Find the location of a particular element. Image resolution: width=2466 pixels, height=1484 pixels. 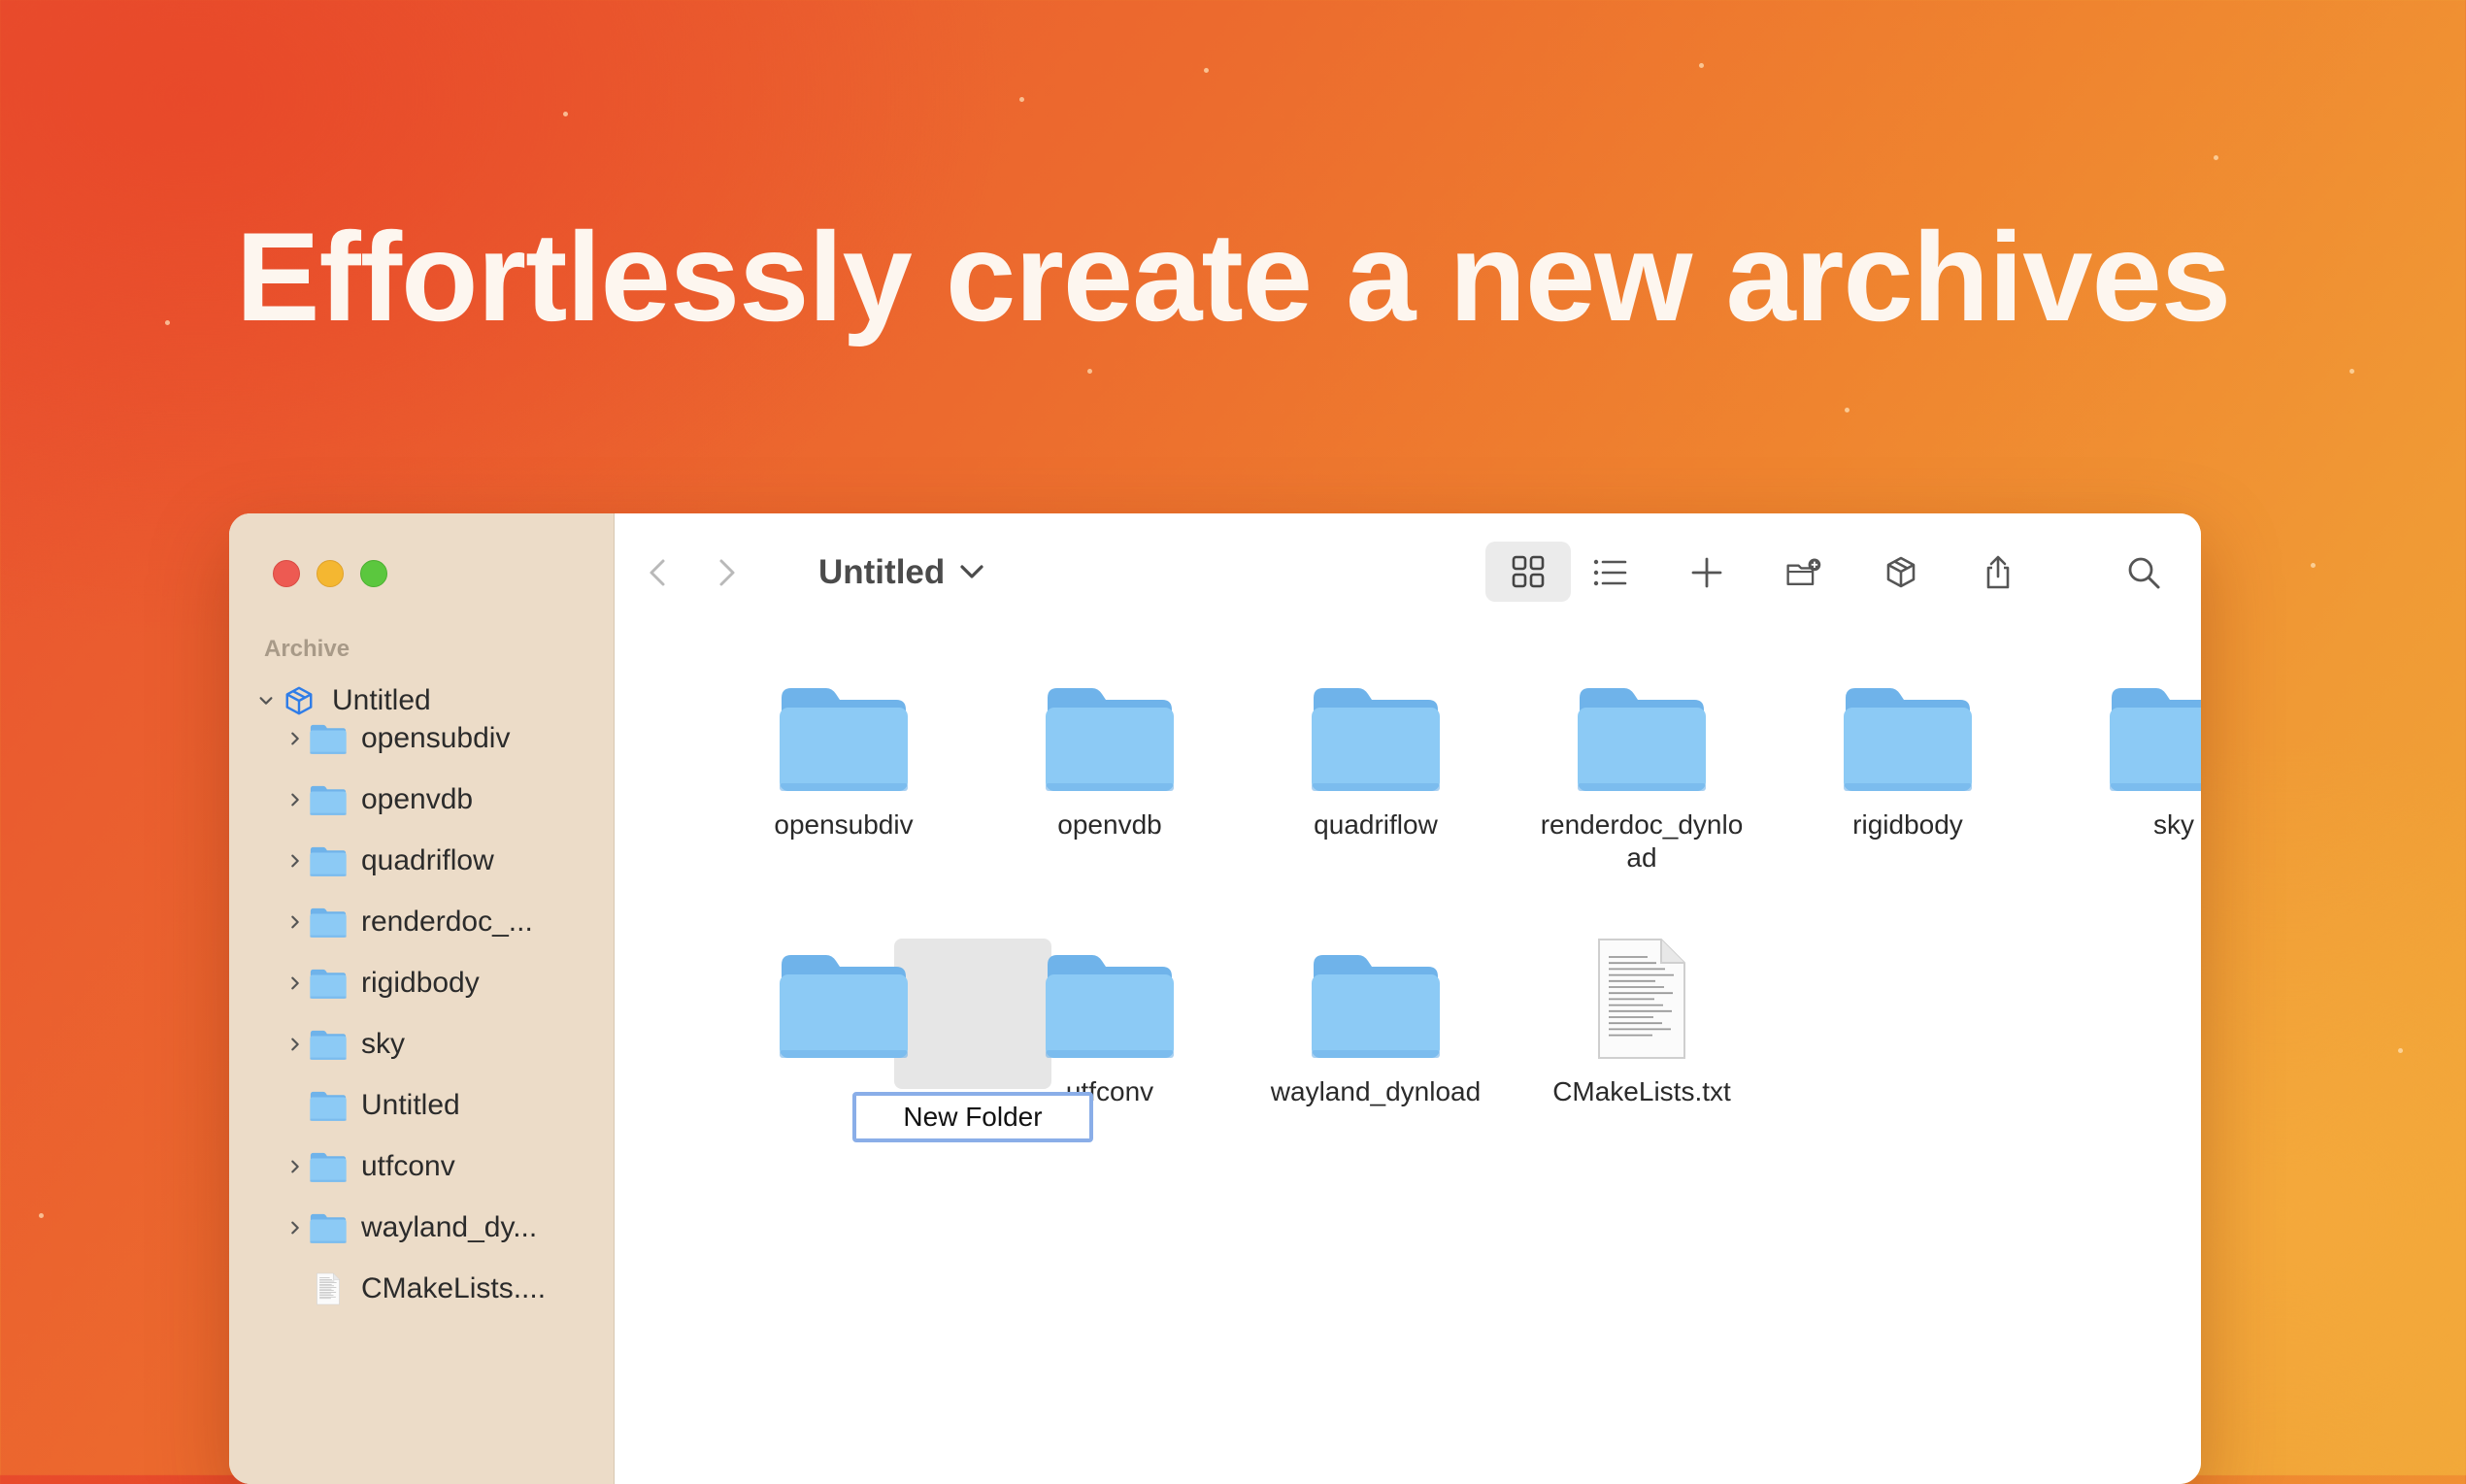

sidebar-item-label: rigidbody is located at coordinates (420, 983).